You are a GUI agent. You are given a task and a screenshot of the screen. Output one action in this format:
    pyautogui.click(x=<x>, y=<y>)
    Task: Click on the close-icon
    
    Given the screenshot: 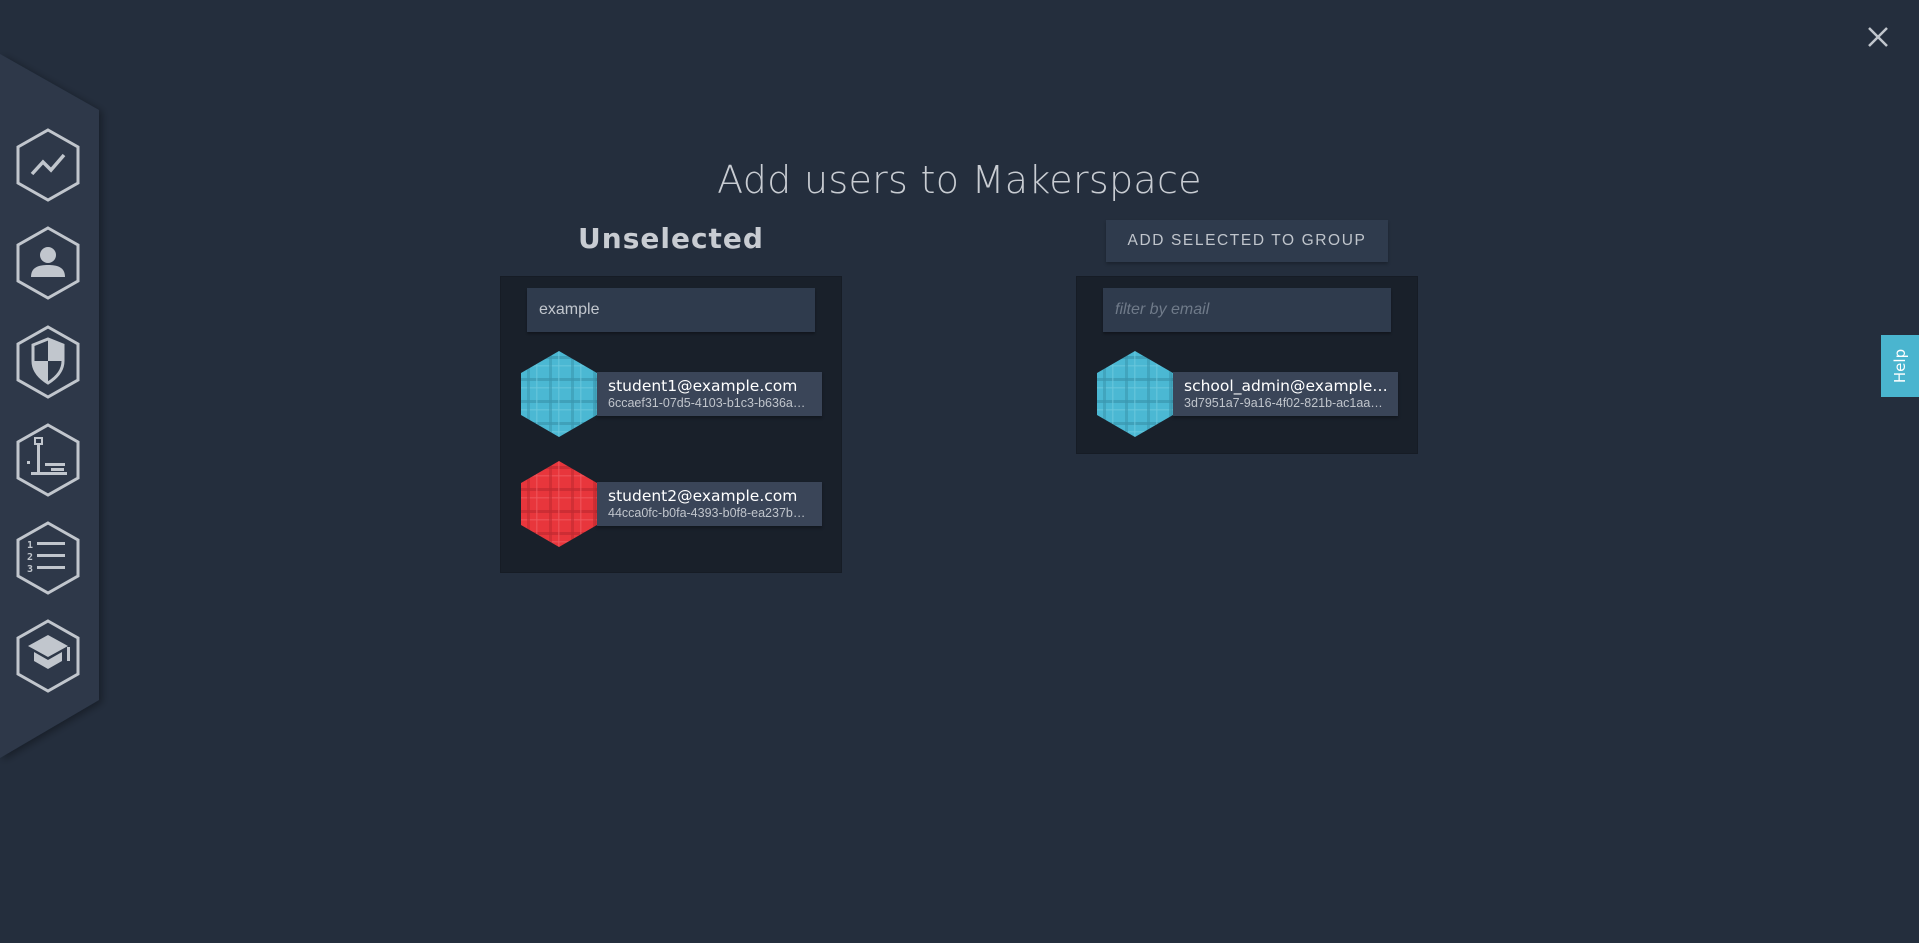 What is the action you would take?
    pyautogui.click(x=1878, y=37)
    